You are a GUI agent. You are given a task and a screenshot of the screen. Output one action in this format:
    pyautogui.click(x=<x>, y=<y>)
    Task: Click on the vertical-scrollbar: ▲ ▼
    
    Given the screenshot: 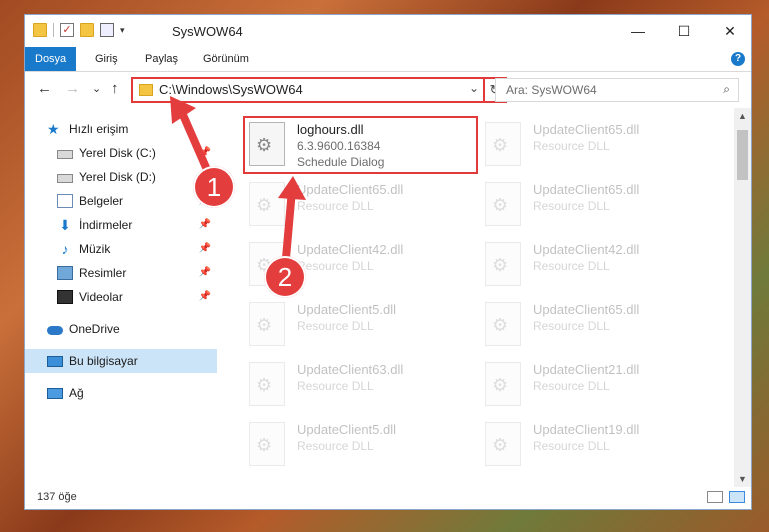 What is the action you would take?
    pyautogui.click(x=742, y=298)
    